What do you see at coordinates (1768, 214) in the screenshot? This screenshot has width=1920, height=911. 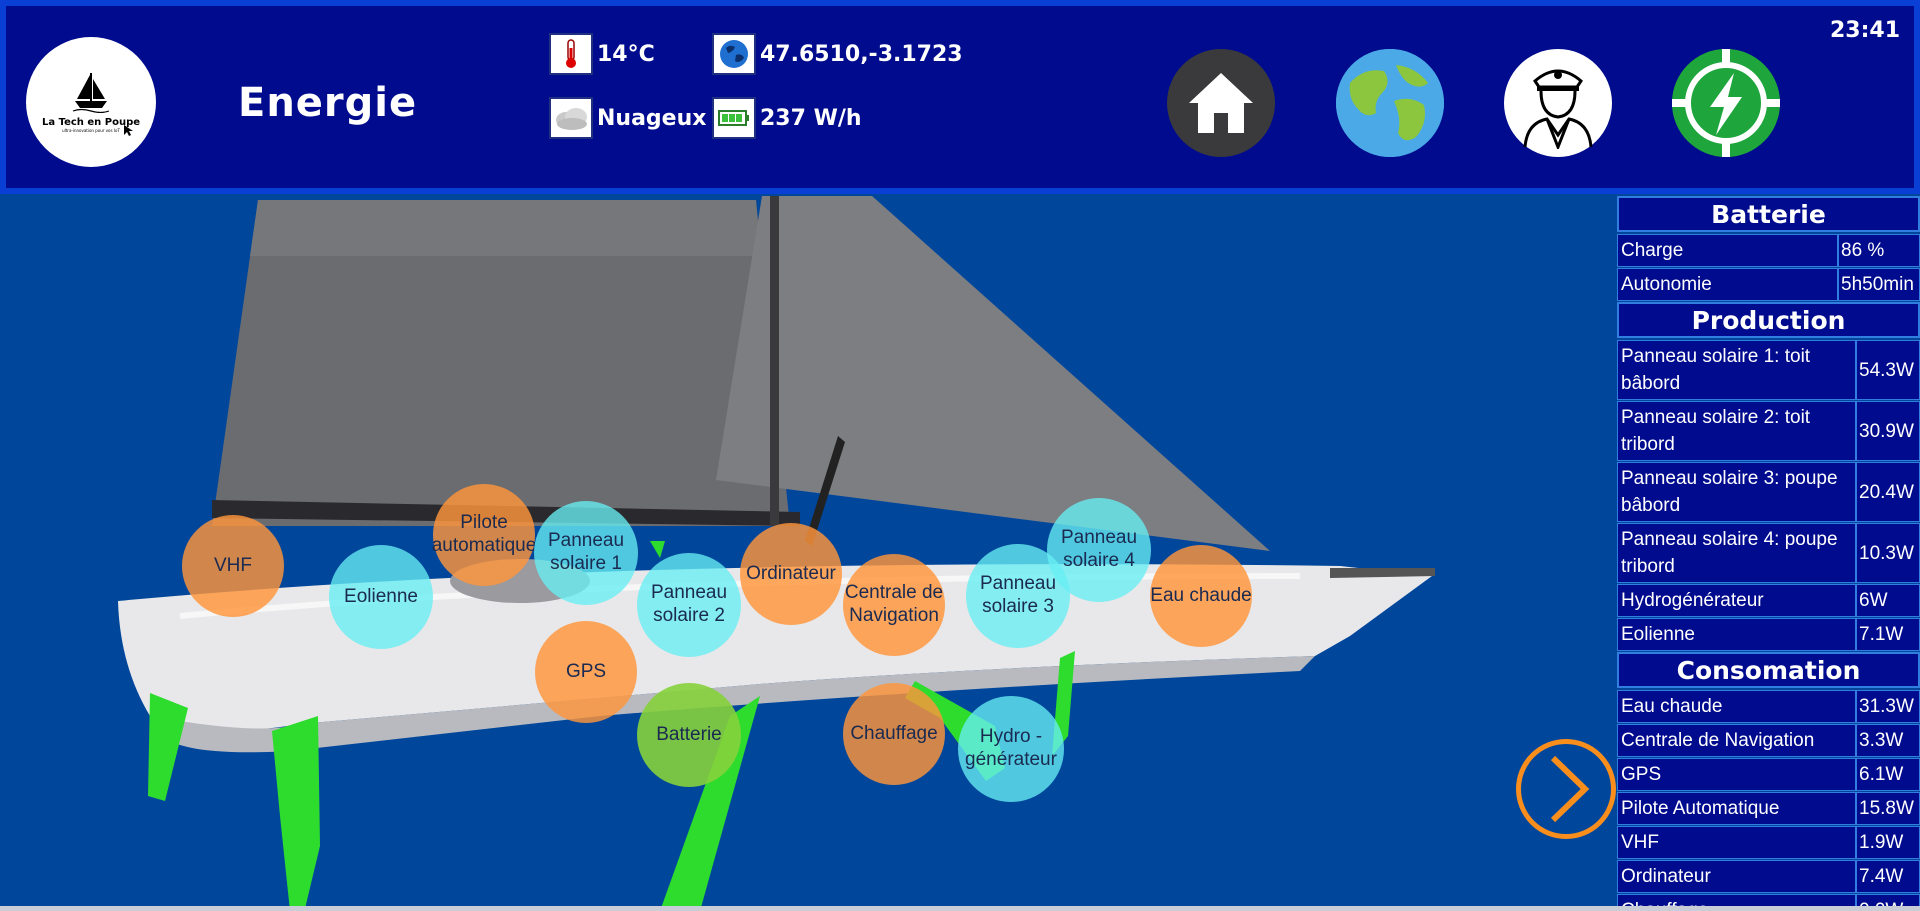 I see `section-title-batterie: Batterie` at bounding box center [1768, 214].